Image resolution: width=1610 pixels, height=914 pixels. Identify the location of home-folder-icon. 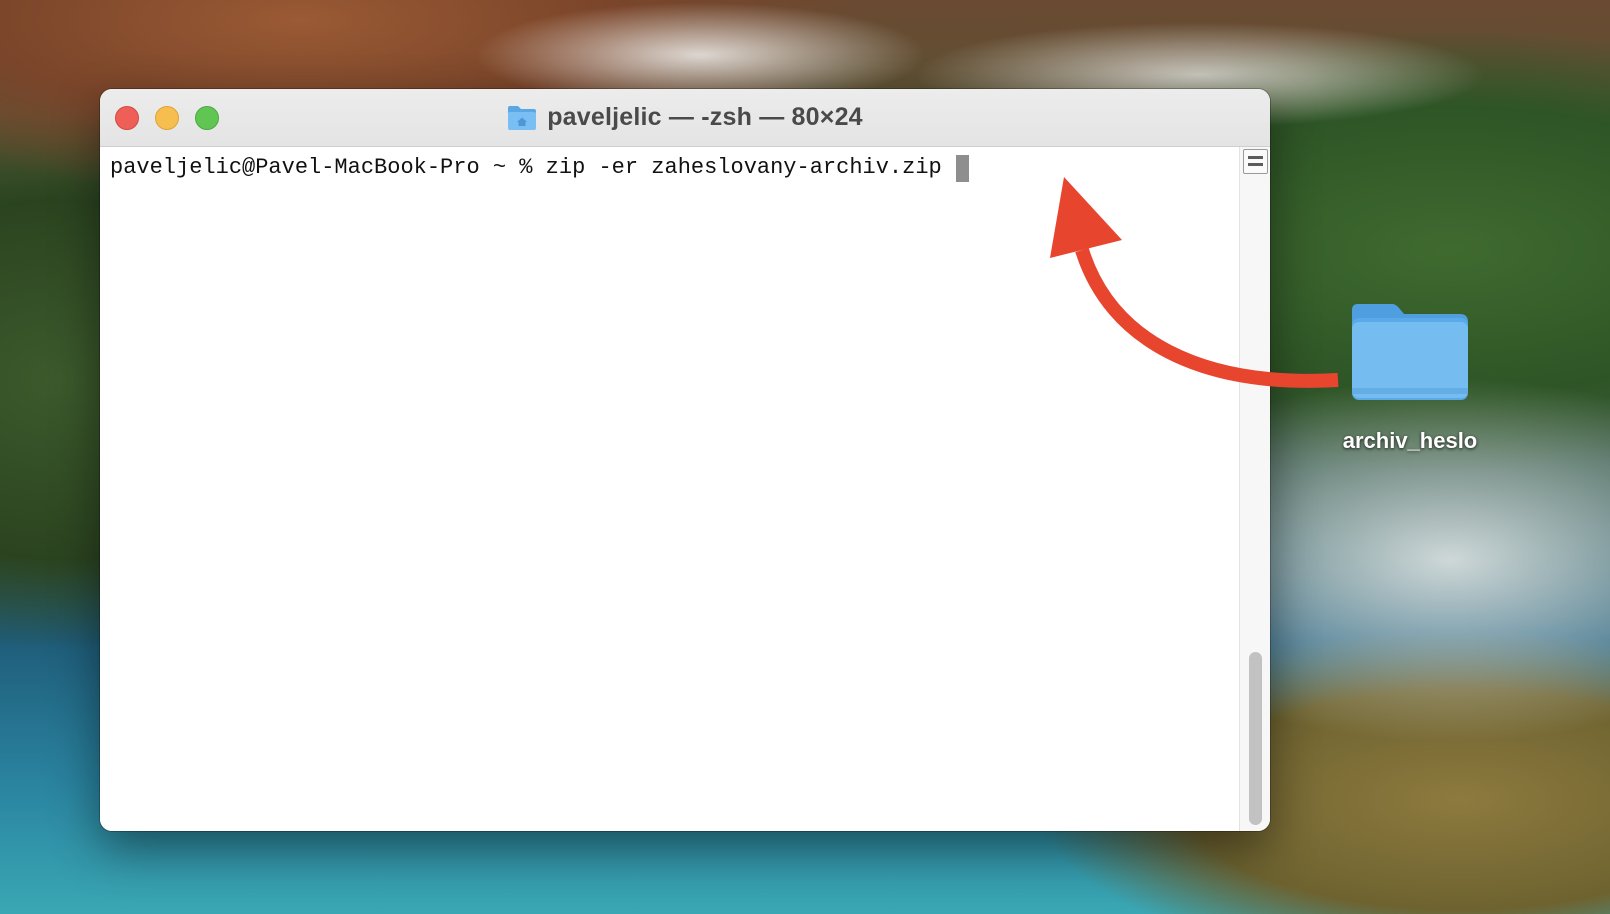
(522, 118).